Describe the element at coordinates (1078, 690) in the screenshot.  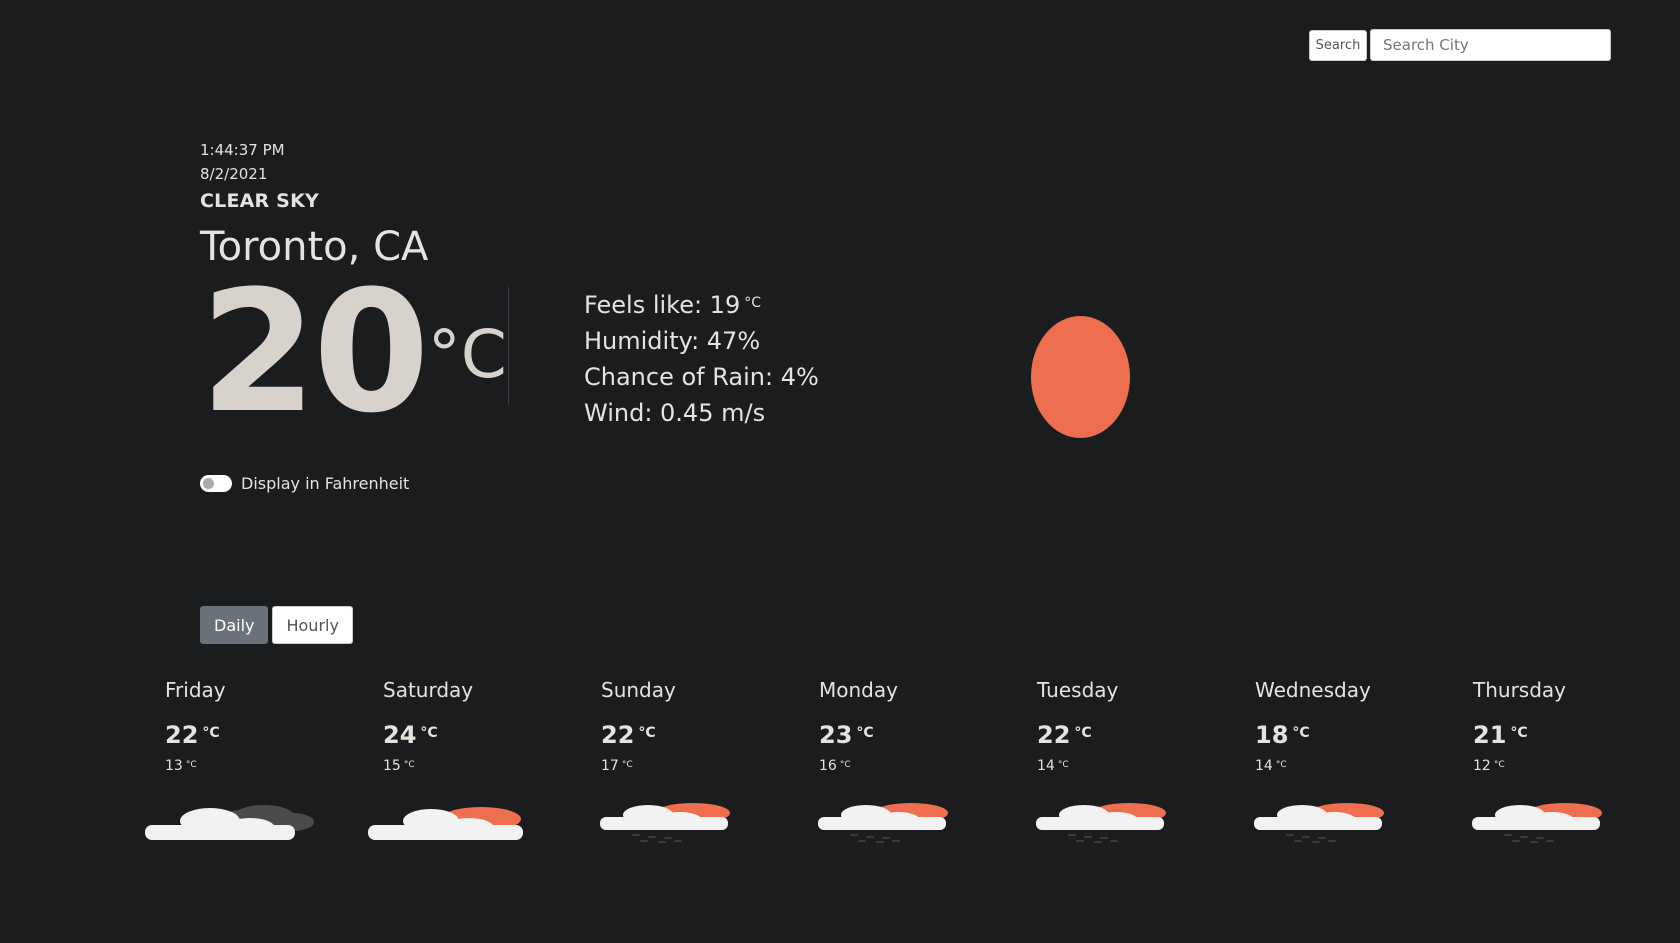
I see `forecast-day-name: Tuesday` at that location.